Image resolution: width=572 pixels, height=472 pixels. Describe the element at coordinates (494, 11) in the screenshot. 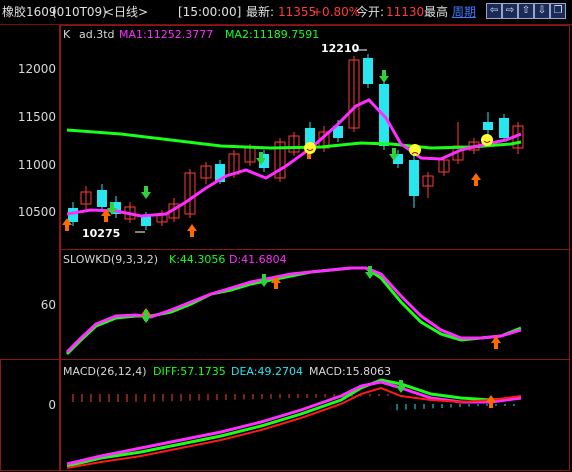

I see `nav-back-icon: ⇦` at that location.